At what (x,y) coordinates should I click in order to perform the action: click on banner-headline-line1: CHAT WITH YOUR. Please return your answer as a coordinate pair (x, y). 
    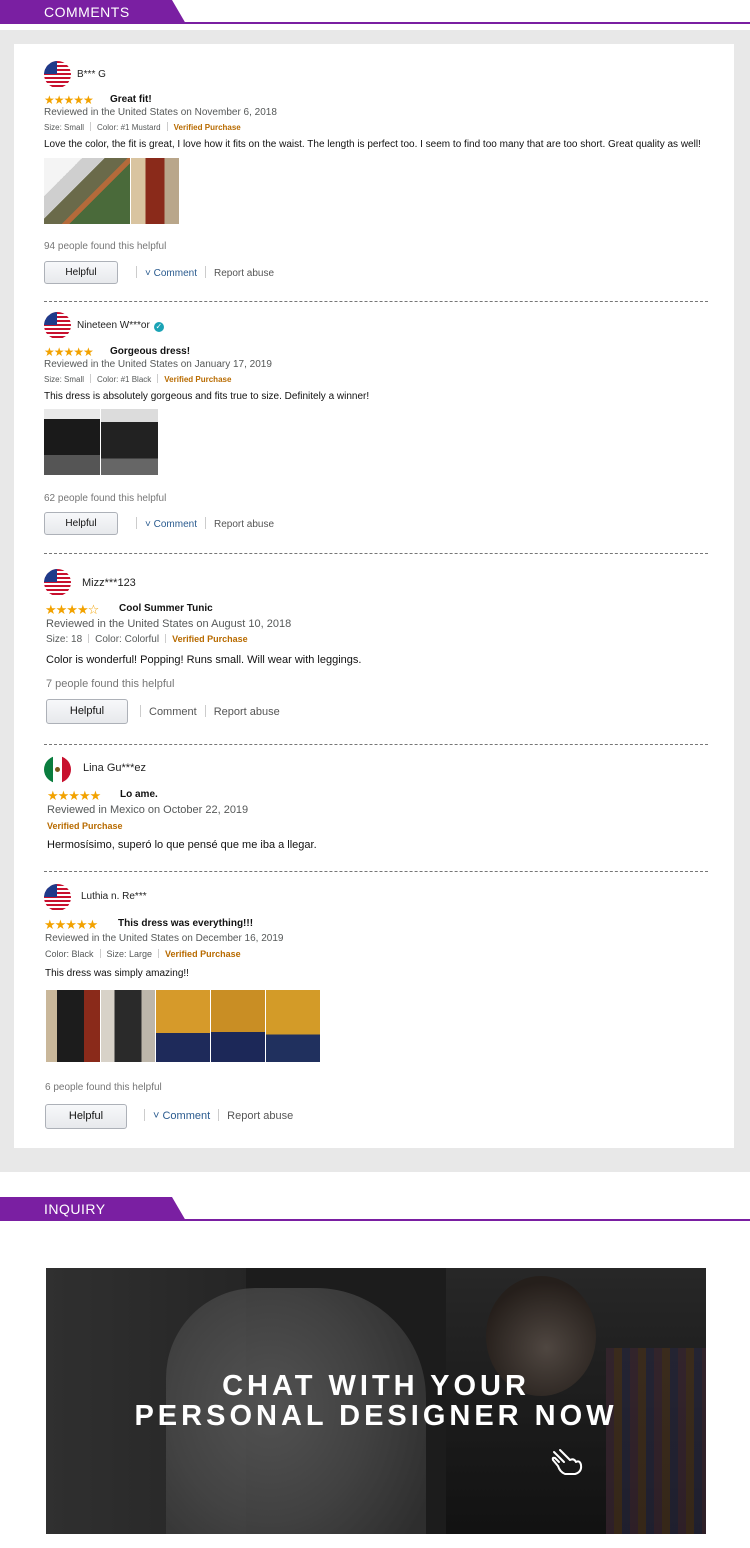
    Looking at the image, I should click on (376, 1386).